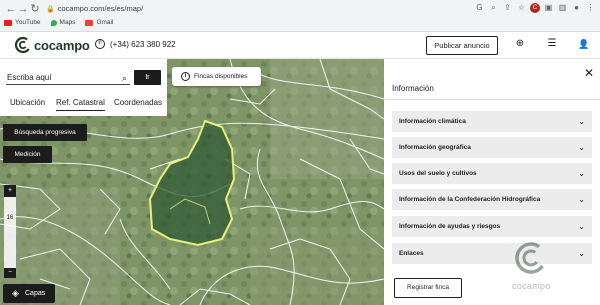 This screenshot has height=305, width=600. What do you see at coordinates (62, 45) in the screenshot?
I see `logo-text: cocampo` at bounding box center [62, 45].